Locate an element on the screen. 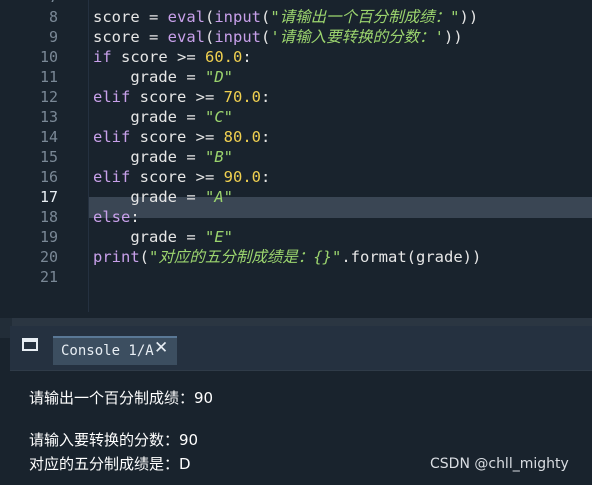 The width and height of the screenshot is (592, 485). code-line: print("对应的五分制成绩是：{}".format(grade)) is located at coordinates (287, 257).